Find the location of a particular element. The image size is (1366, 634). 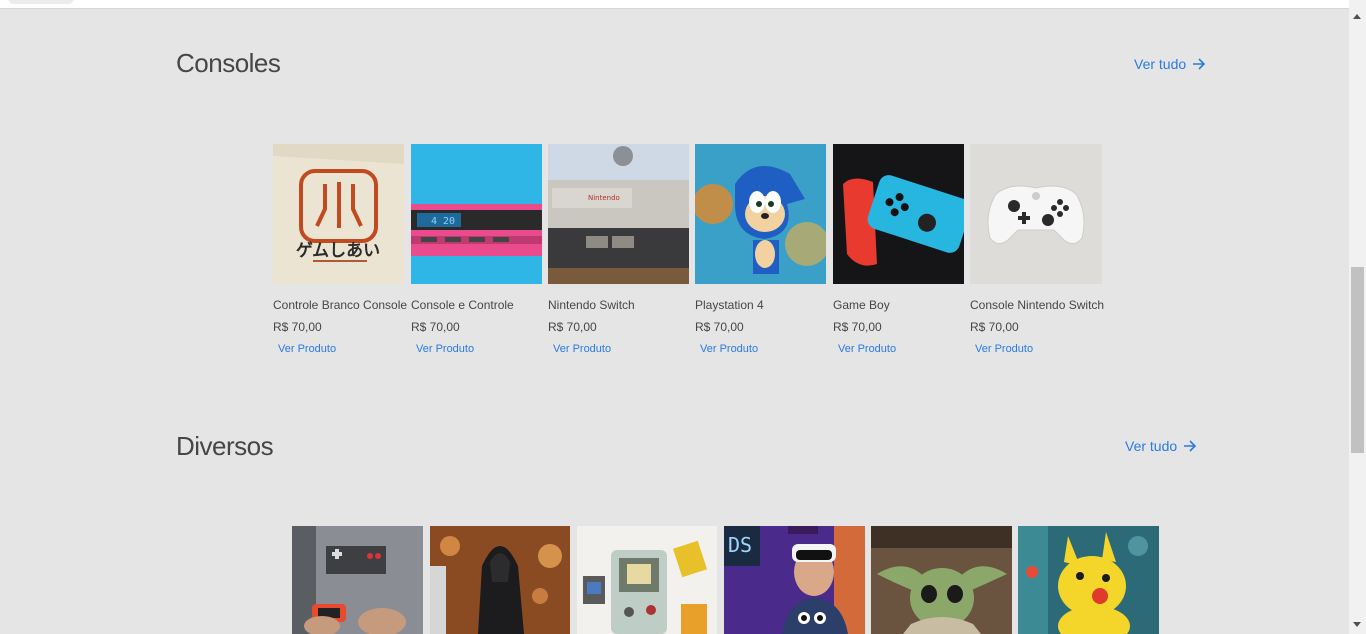

top-bar is located at coordinates (674, 4).